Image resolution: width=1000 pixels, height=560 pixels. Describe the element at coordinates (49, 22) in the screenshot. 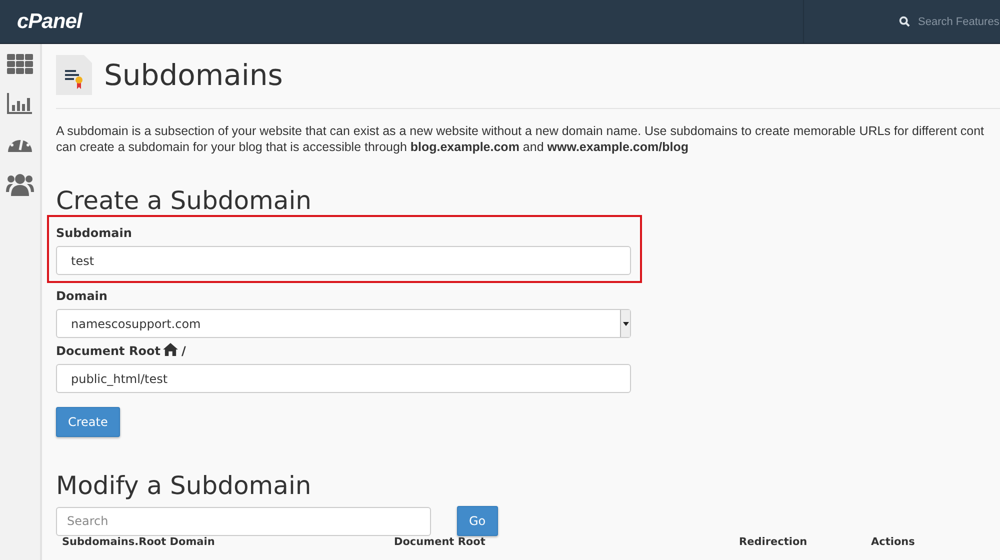

I see `logo: cPanel` at that location.